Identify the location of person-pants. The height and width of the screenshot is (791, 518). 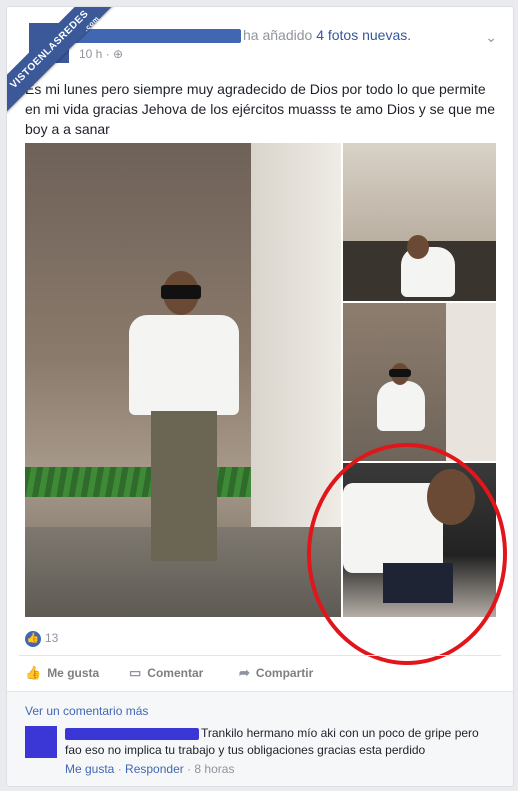
(184, 486).